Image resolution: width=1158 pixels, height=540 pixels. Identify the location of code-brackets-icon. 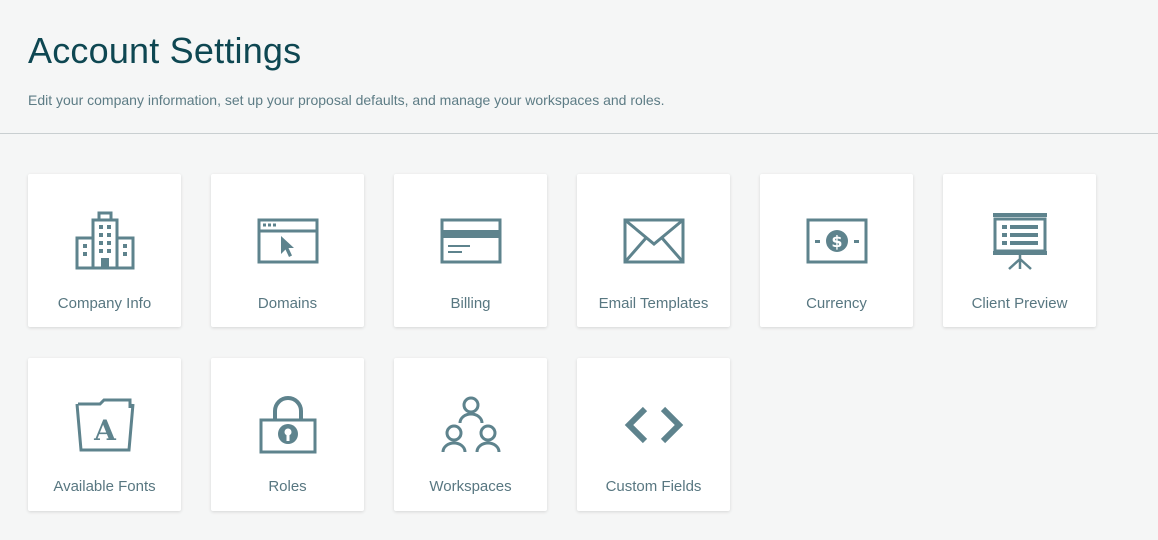
(653, 425).